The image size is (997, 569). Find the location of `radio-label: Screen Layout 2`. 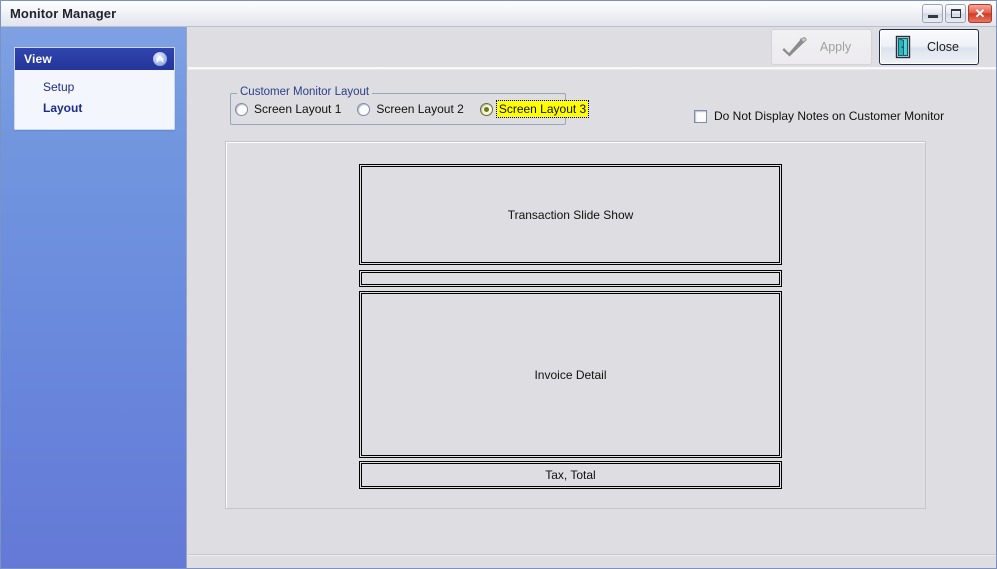

radio-label: Screen Layout 2 is located at coordinates (420, 109).